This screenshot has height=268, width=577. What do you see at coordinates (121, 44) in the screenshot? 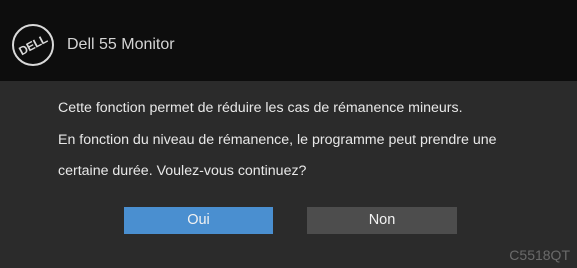
I see `window-title: Dell 55 Monitor` at bounding box center [121, 44].